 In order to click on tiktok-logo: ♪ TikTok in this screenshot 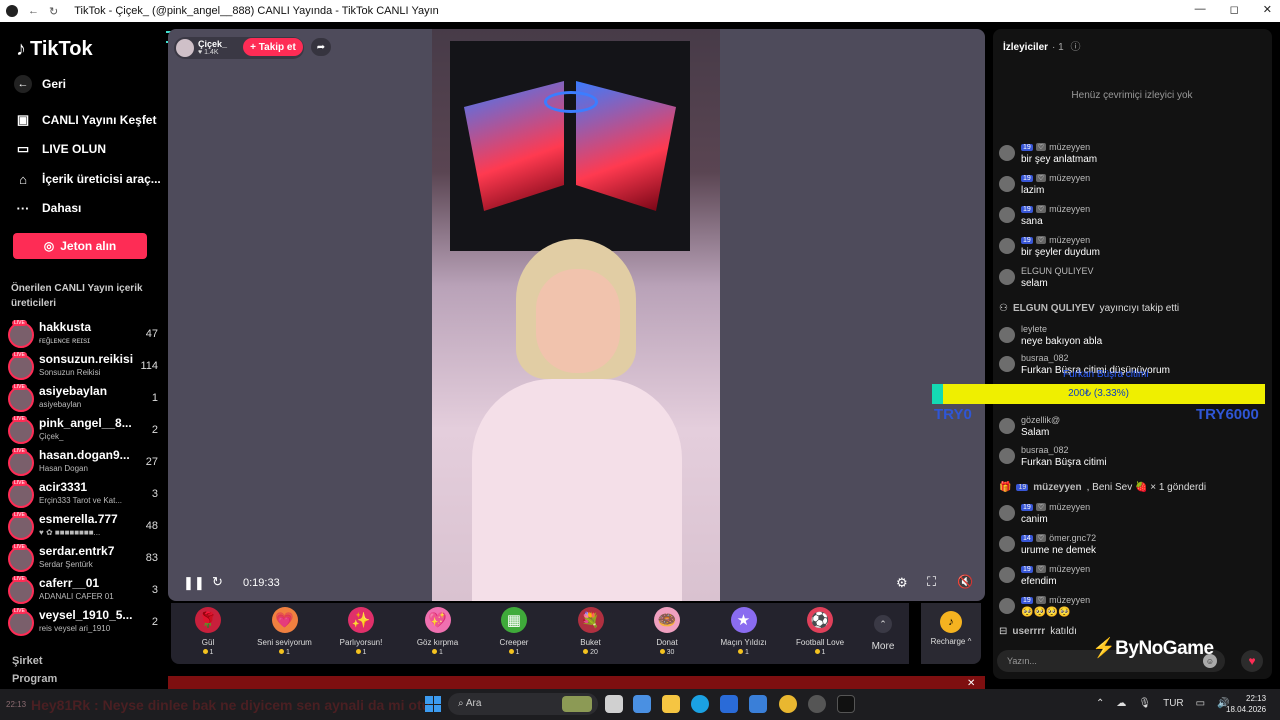, I will do `click(54, 49)`.